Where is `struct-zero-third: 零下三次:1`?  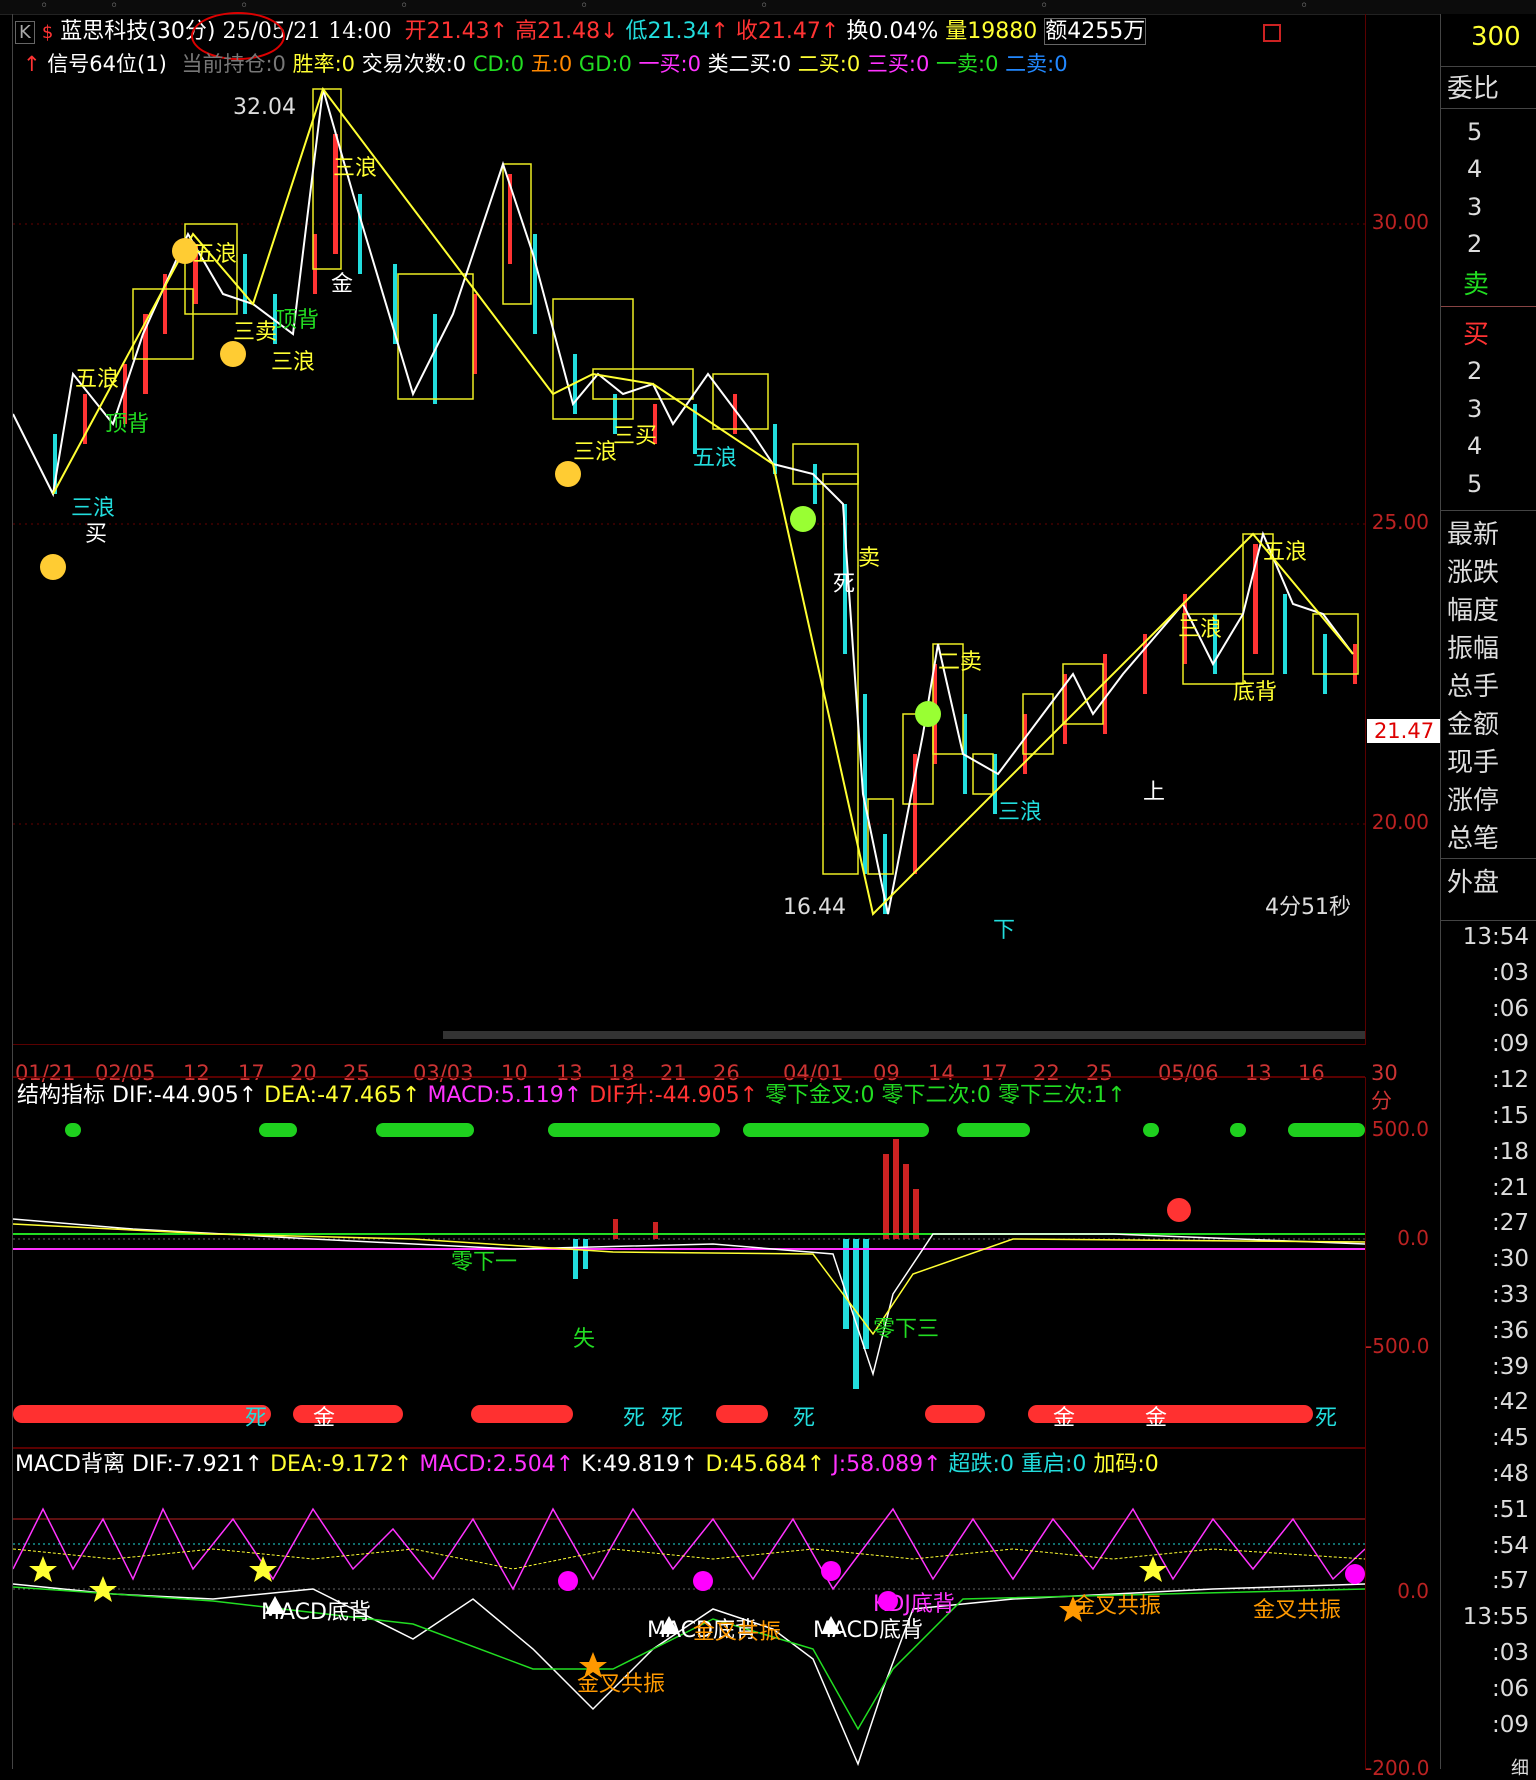 struct-zero-third: 零下三次:1 is located at coordinates (1052, 1095).